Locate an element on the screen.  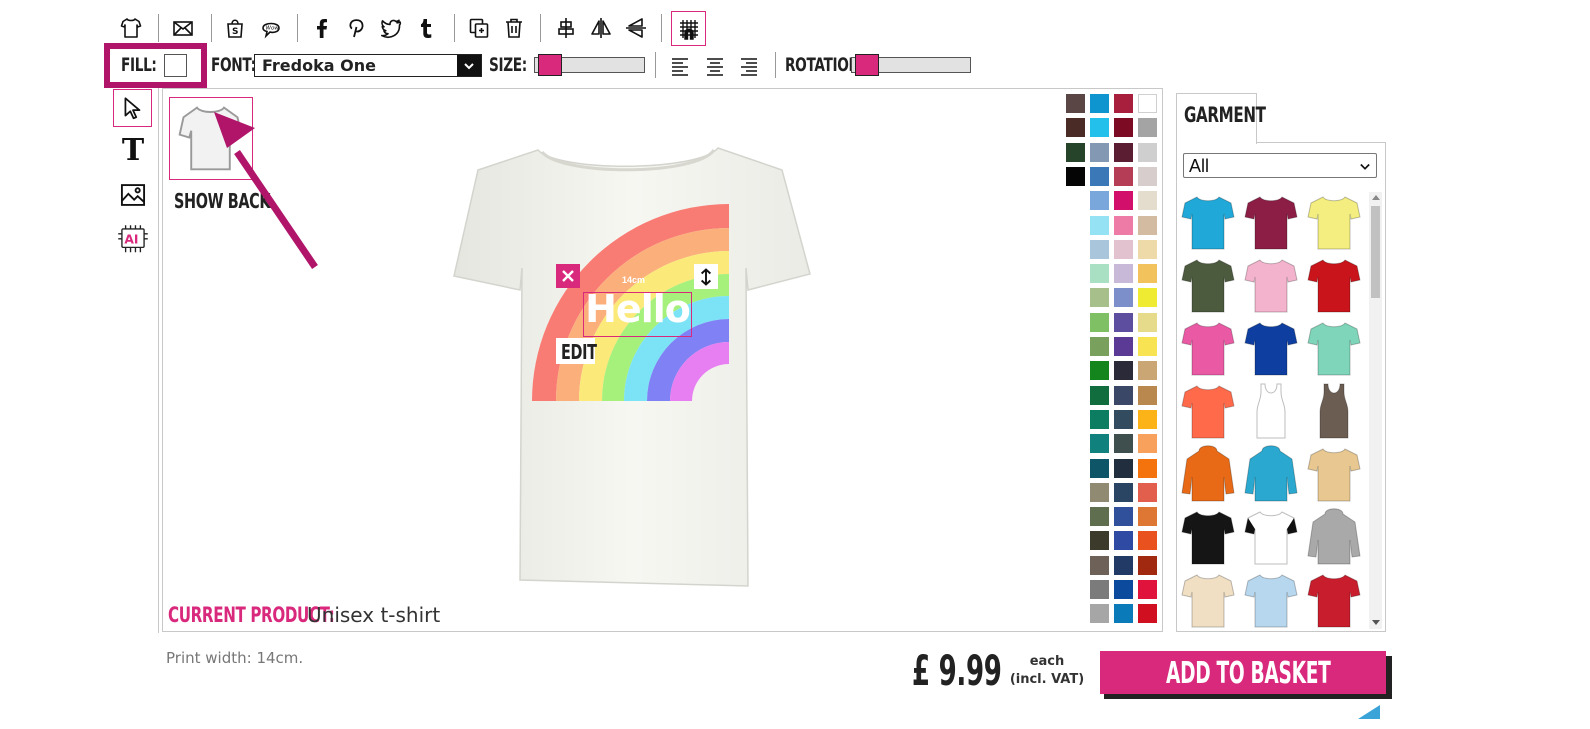
align-center-vertical-icon is located at coordinates (566, 28).